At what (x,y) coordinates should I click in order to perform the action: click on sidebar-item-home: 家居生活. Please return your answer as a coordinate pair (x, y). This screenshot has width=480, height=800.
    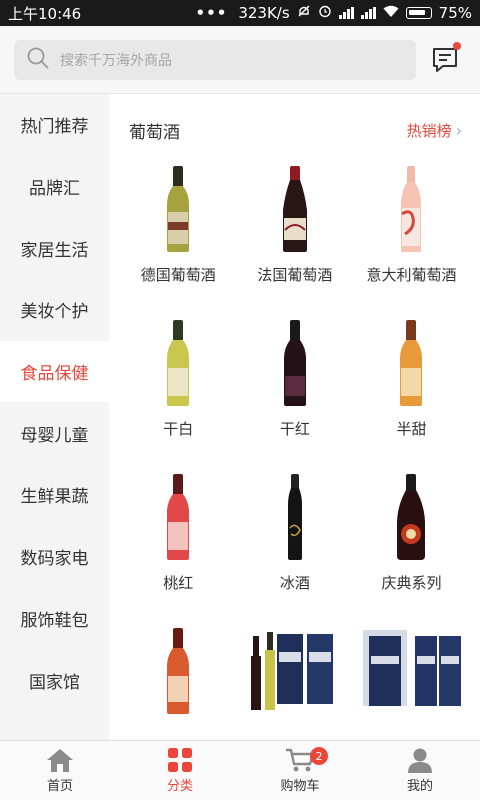
    Looking at the image, I should click on (54, 248).